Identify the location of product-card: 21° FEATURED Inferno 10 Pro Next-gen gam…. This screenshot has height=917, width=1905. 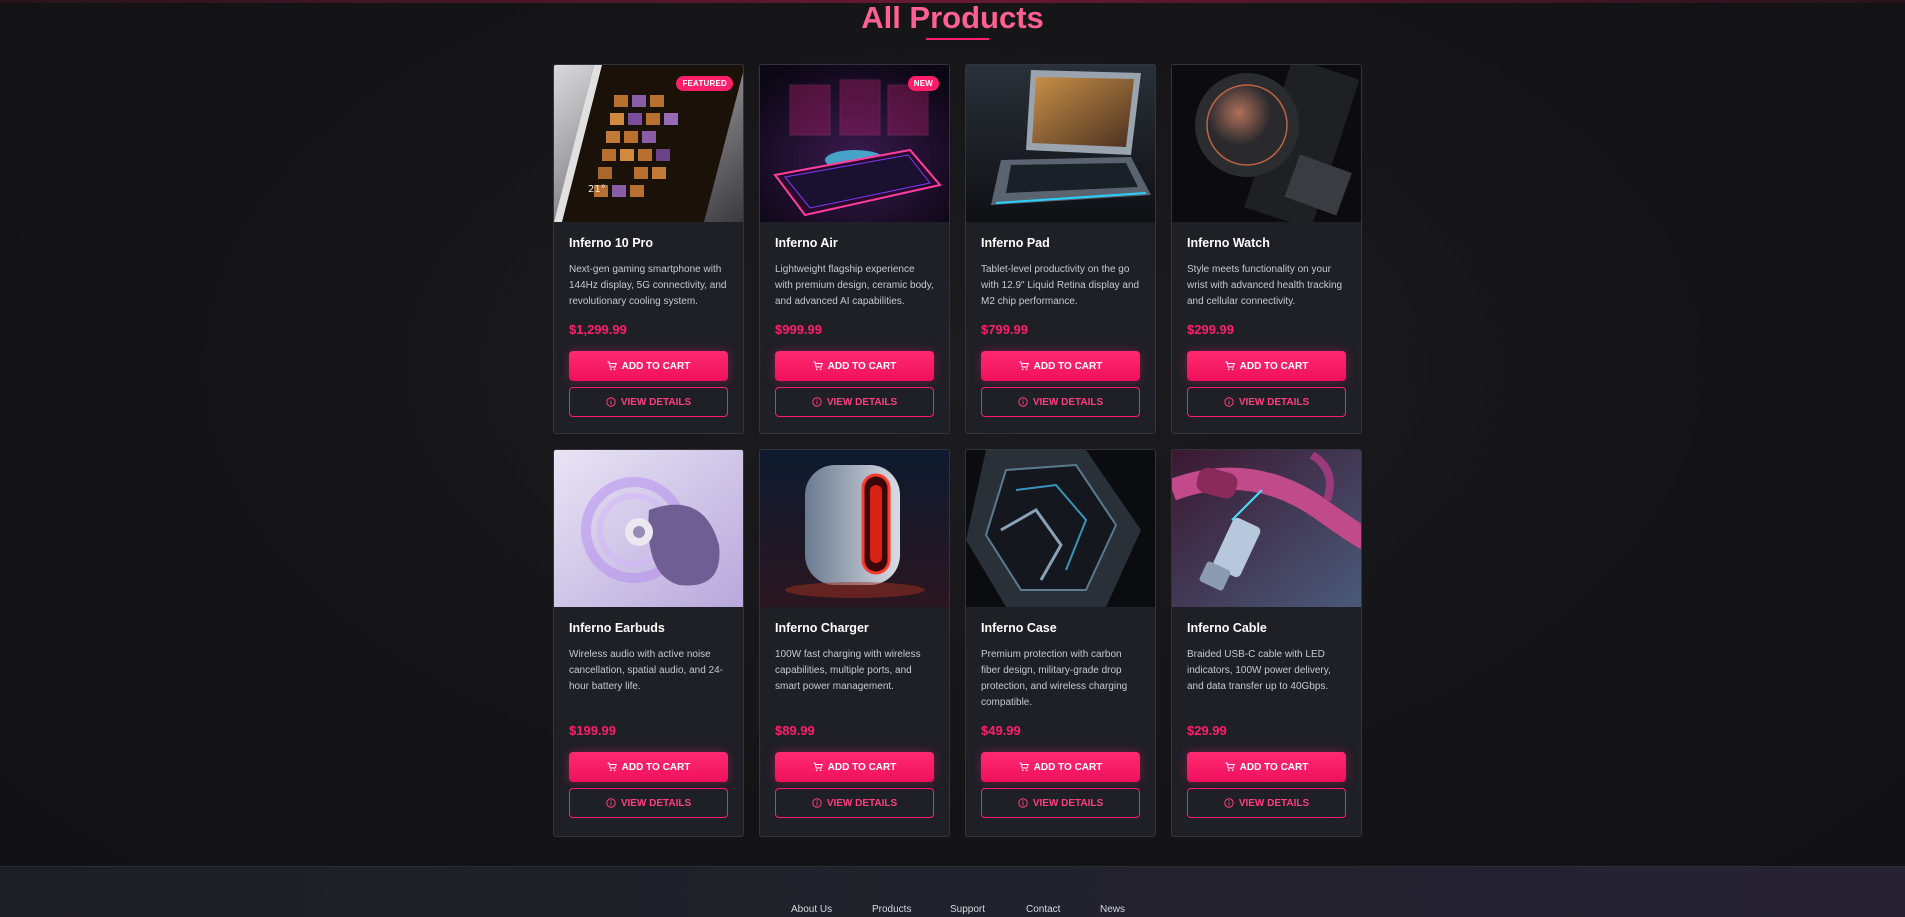
(648, 249).